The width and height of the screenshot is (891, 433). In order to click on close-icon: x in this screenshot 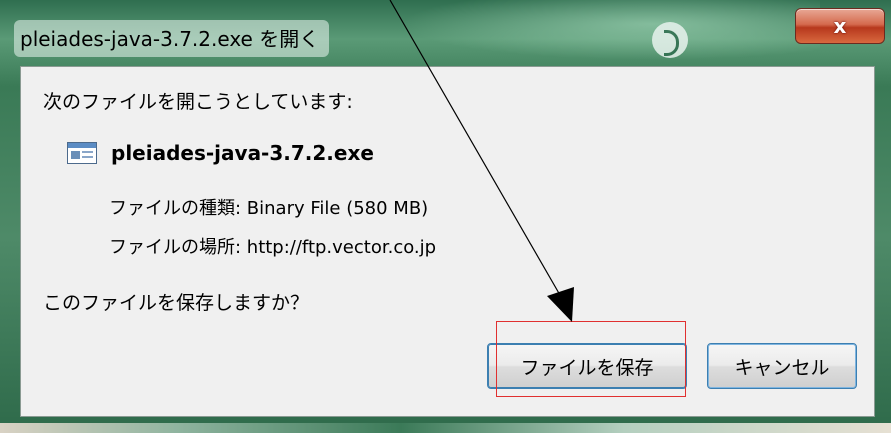, I will do `click(840, 26)`.